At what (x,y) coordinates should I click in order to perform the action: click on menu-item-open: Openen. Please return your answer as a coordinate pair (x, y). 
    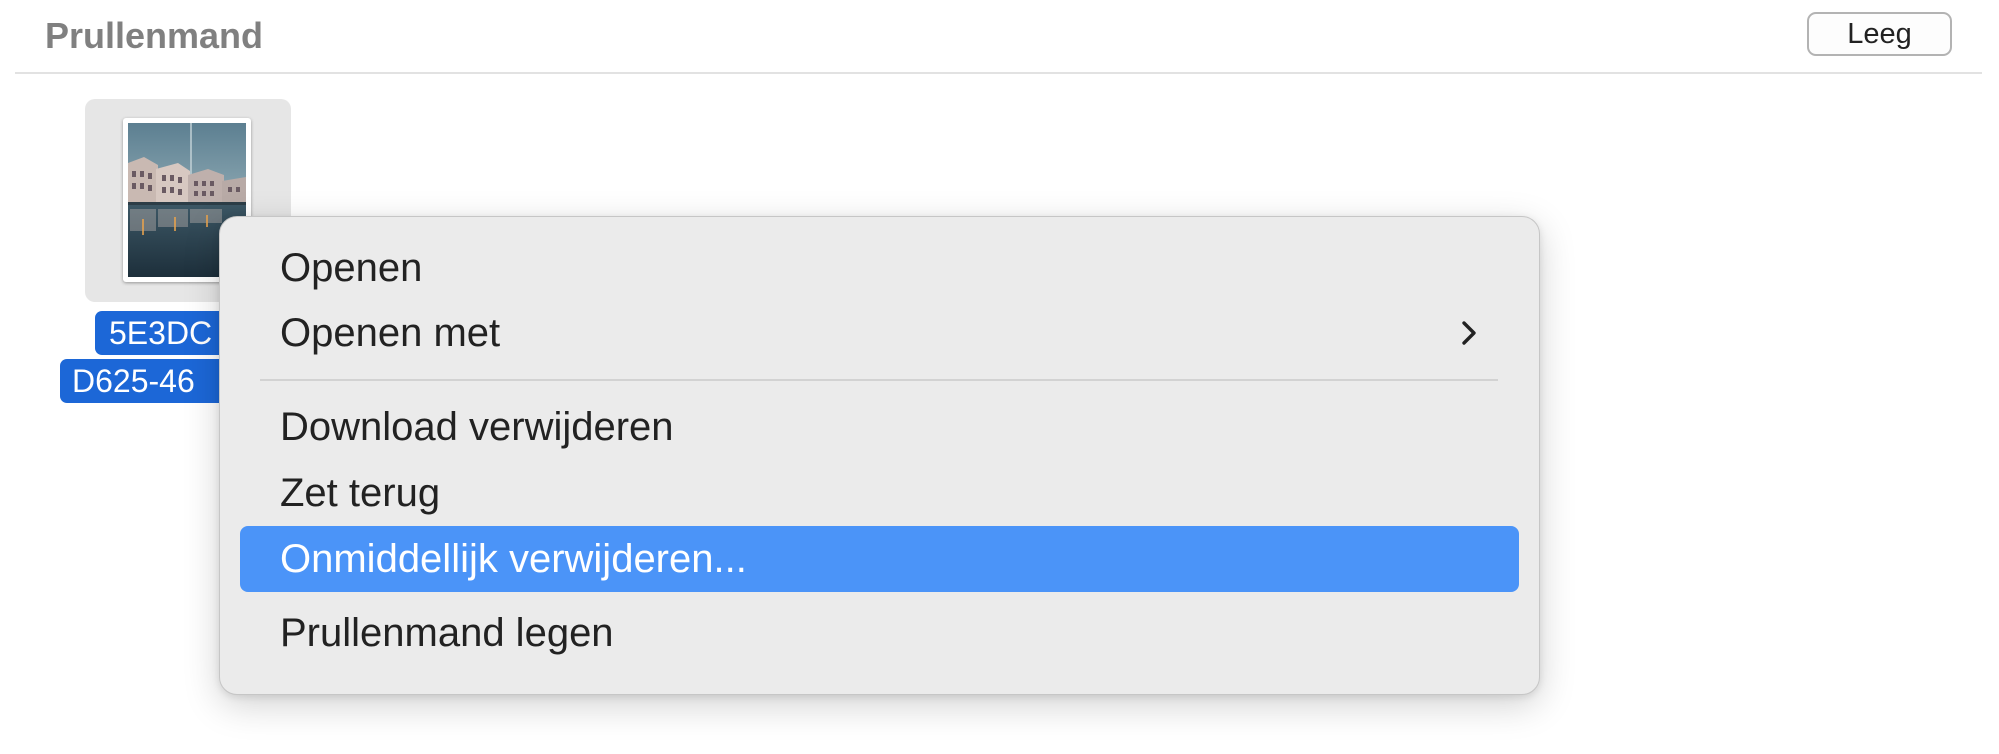
    Looking at the image, I should click on (879, 268).